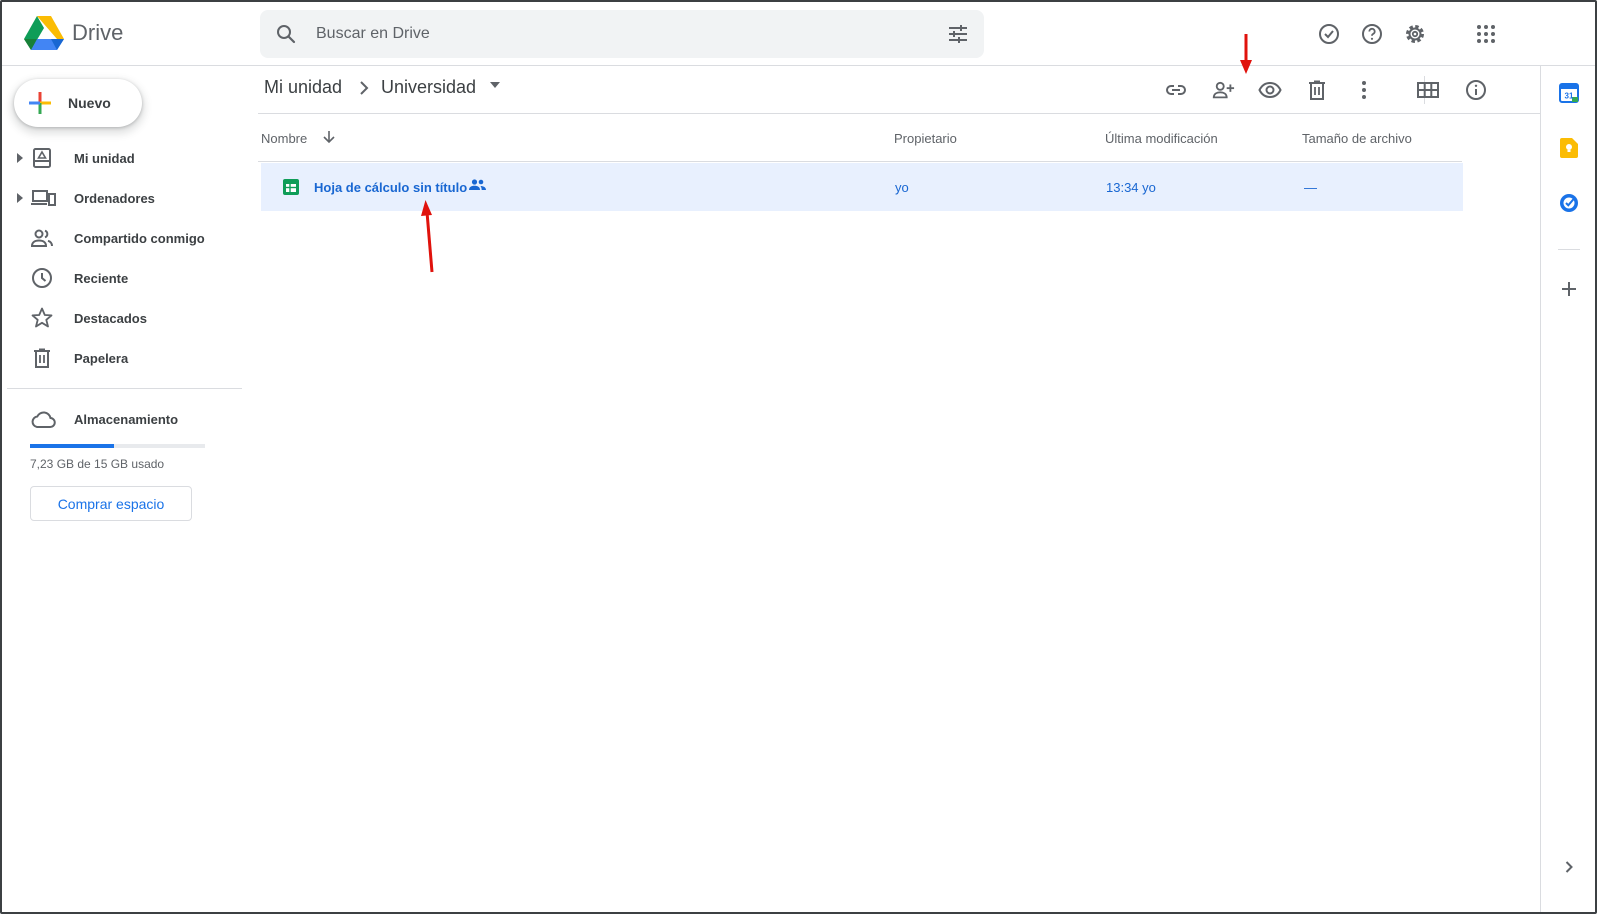 The height and width of the screenshot is (914, 1597). What do you see at coordinates (303, 87) in the screenshot?
I see `breadcrumb-root: Mi unidad` at bounding box center [303, 87].